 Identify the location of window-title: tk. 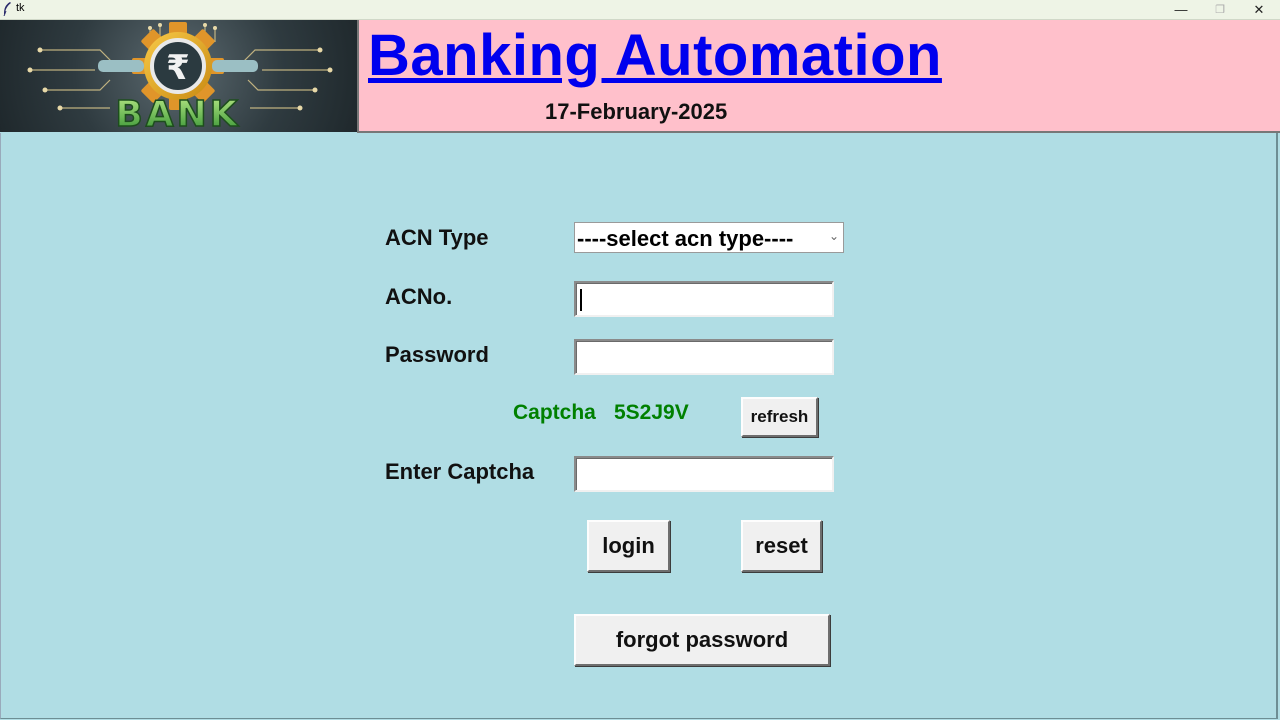
(20, 8).